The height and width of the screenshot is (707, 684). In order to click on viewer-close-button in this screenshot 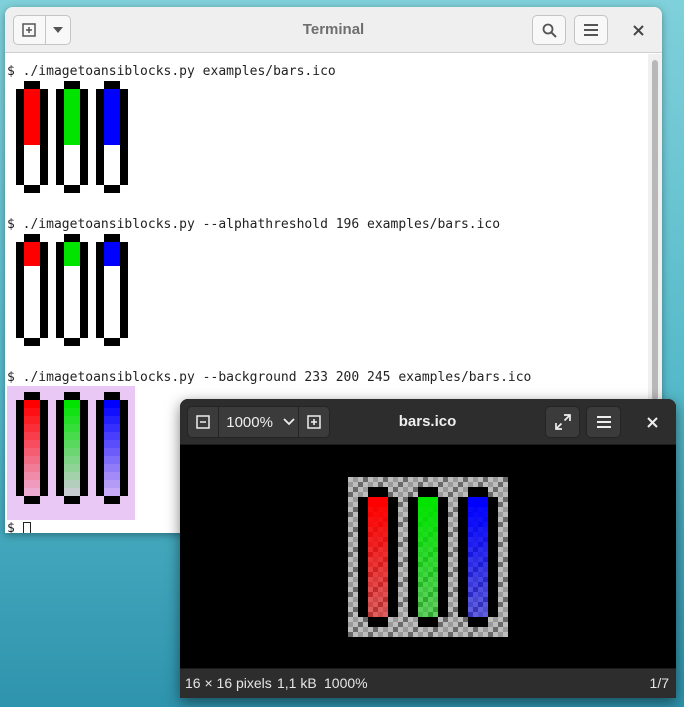, I will do `click(652, 422)`.